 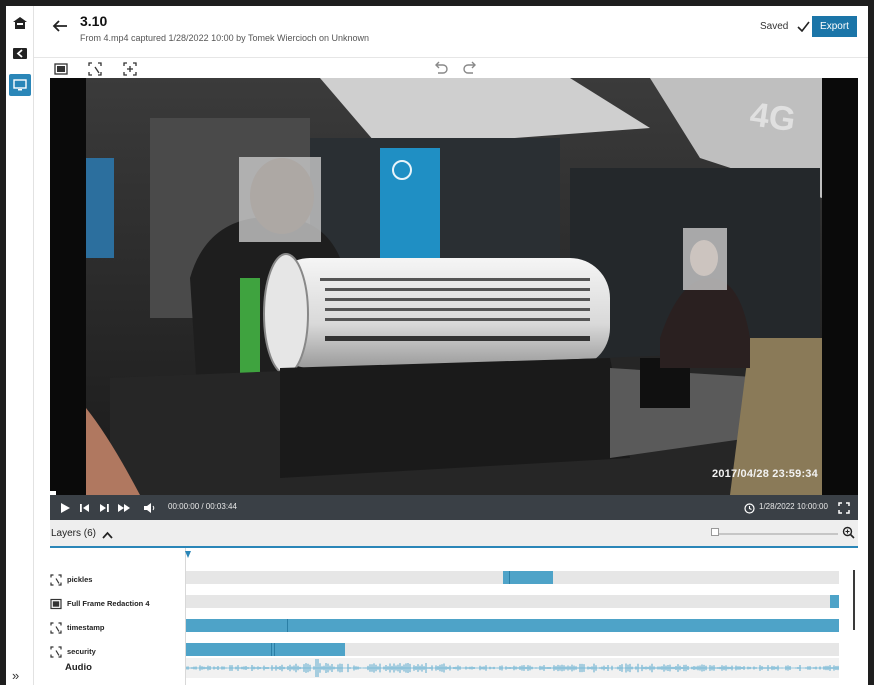 What do you see at coordinates (104, 507) in the screenshot?
I see `step-forward-icon` at bounding box center [104, 507].